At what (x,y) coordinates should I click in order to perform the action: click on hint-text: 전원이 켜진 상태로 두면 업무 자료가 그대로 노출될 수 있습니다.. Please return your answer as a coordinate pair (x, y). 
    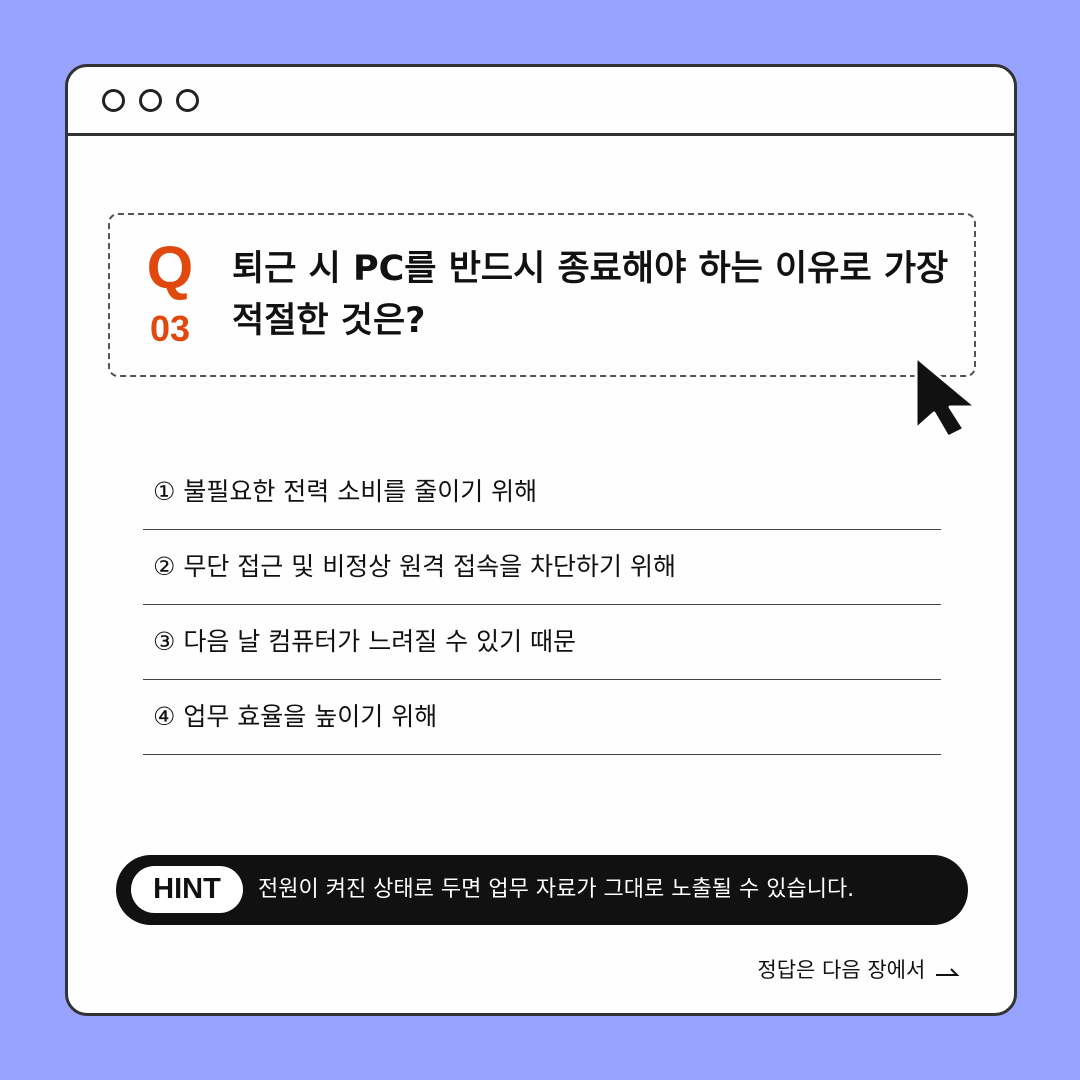
    Looking at the image, I should click on (556, 889).